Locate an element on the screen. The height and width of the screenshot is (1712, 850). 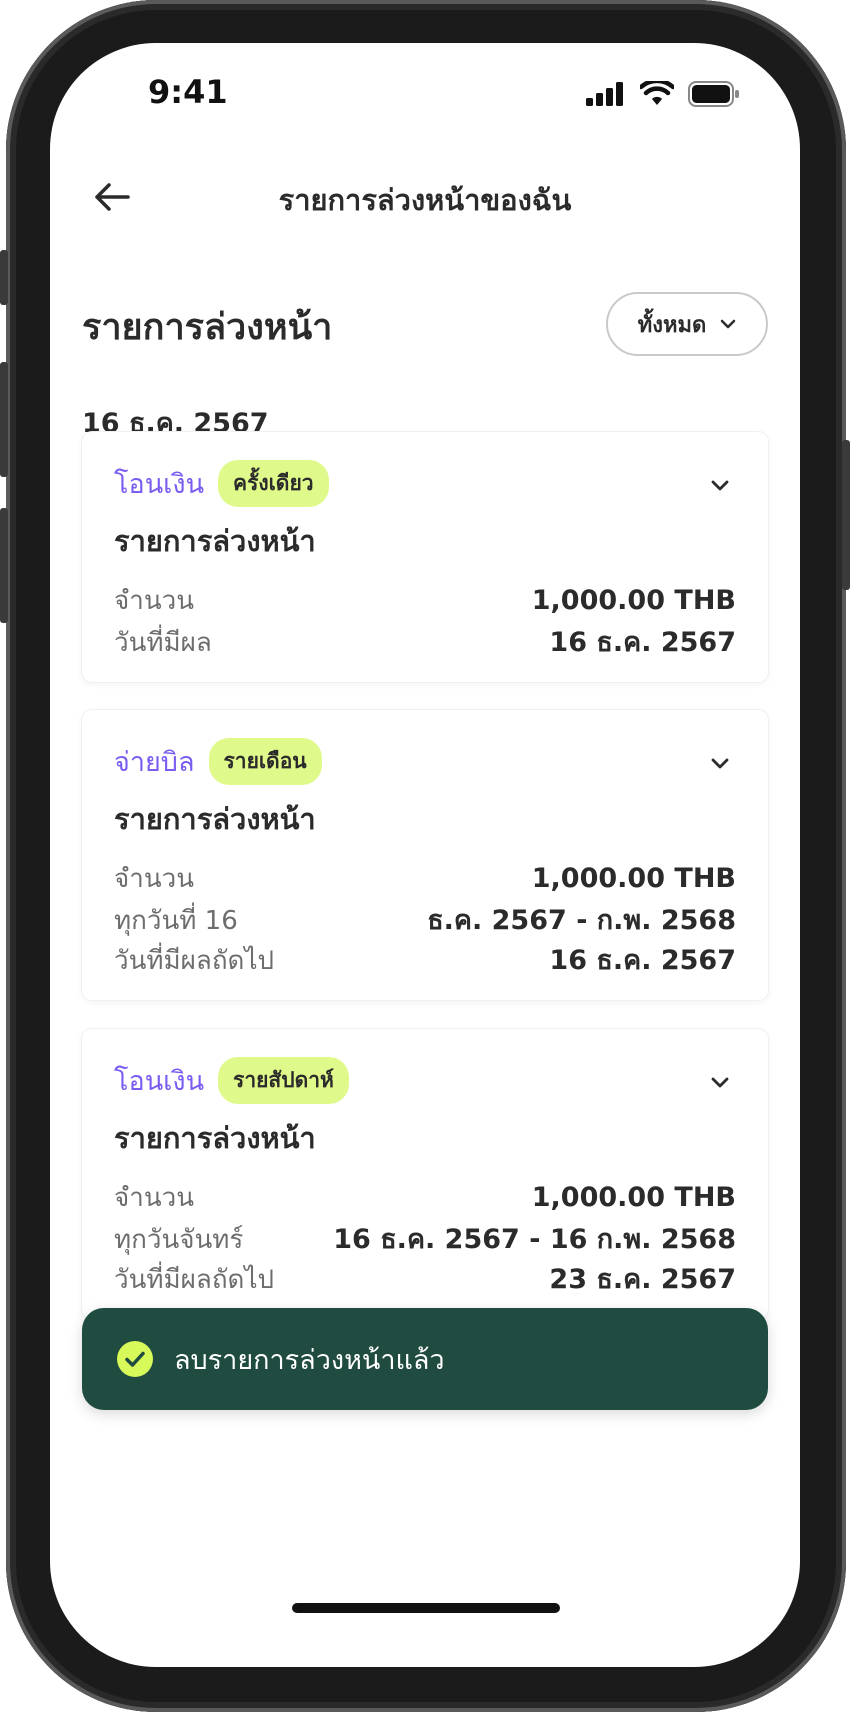
detail-value: 23 ธ.ค. 2567 is located at coordinates (642, 1279).